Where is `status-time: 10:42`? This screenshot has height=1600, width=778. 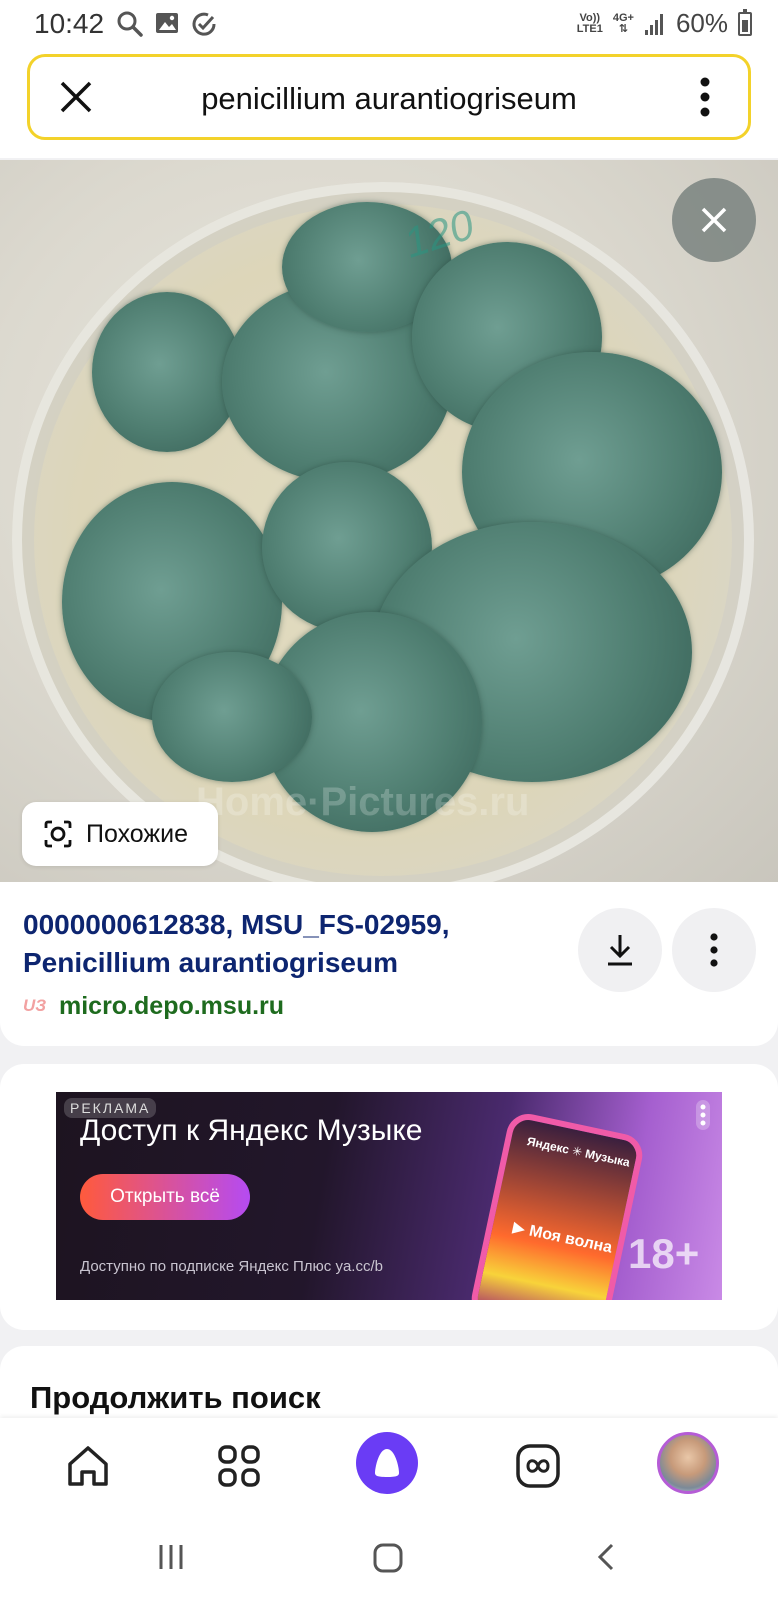 status-time: 10:42 is located at coordinates (69, 23).